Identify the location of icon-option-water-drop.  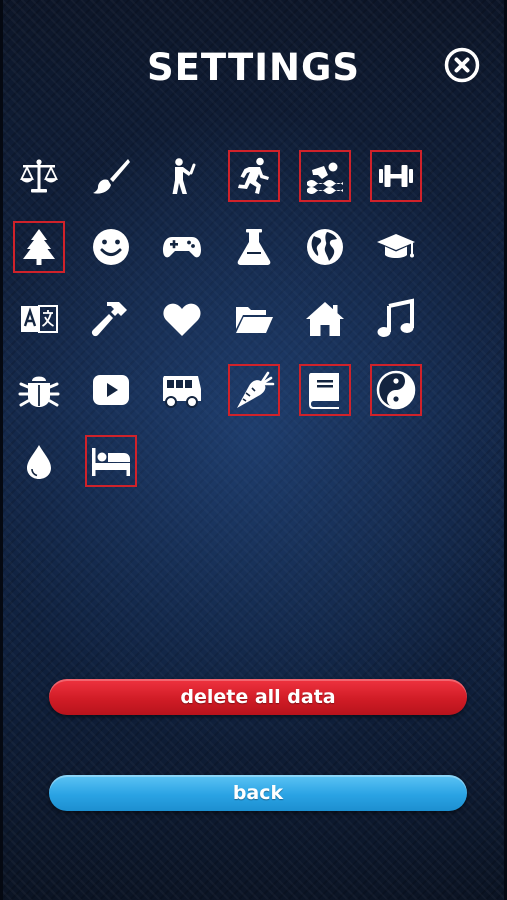
(39, 461).